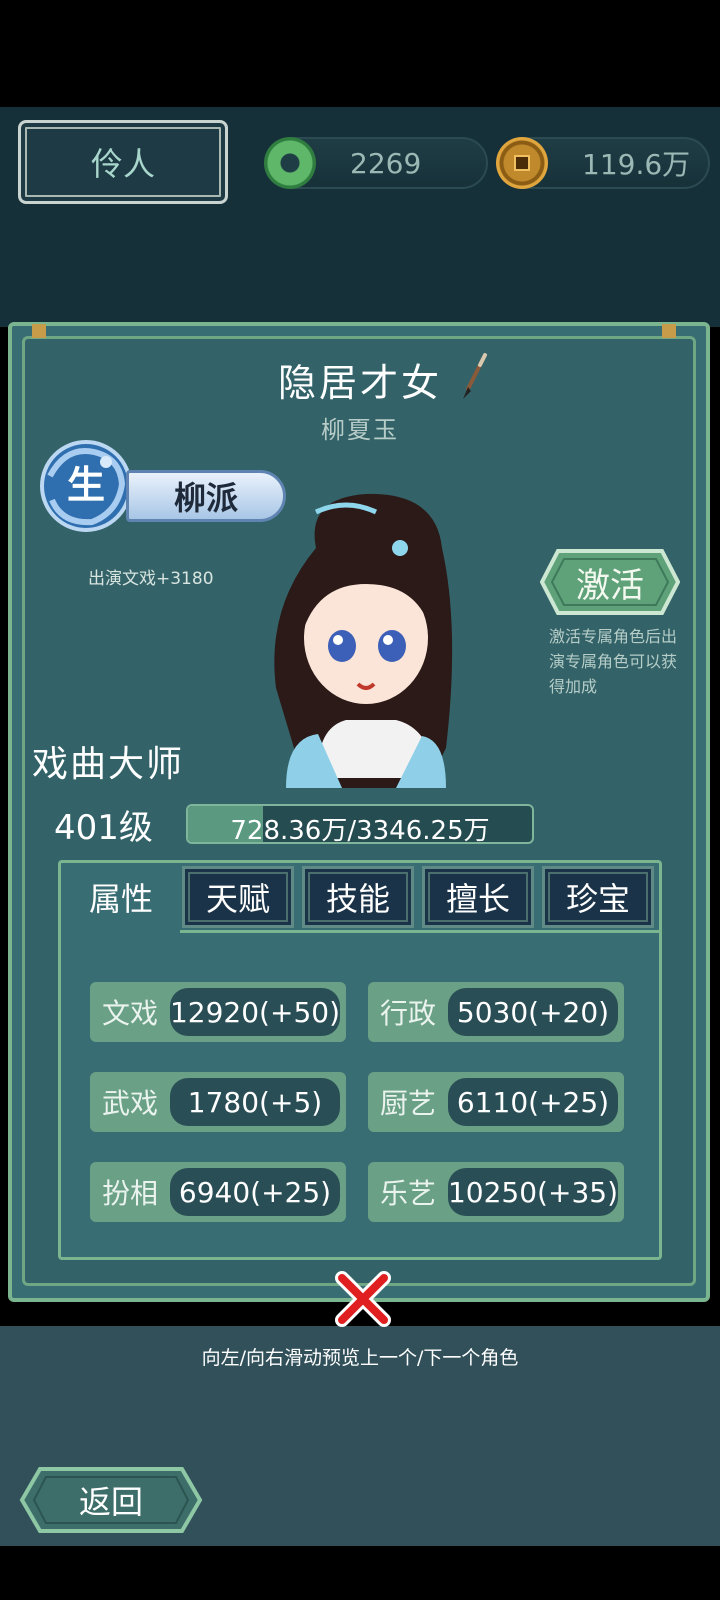  Describe the element at coordinates (205, 498) in the screenshot. I see `faction-name: 柳派` at that location.